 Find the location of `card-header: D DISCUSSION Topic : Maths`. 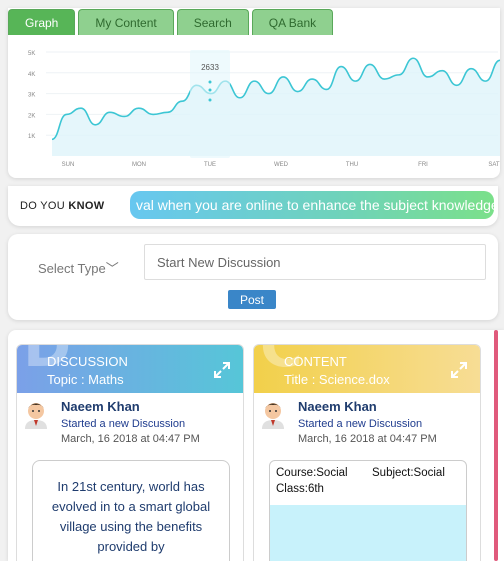

card-header: D DISCUSSION Topic : Maths is located at coordinates (130, 369).